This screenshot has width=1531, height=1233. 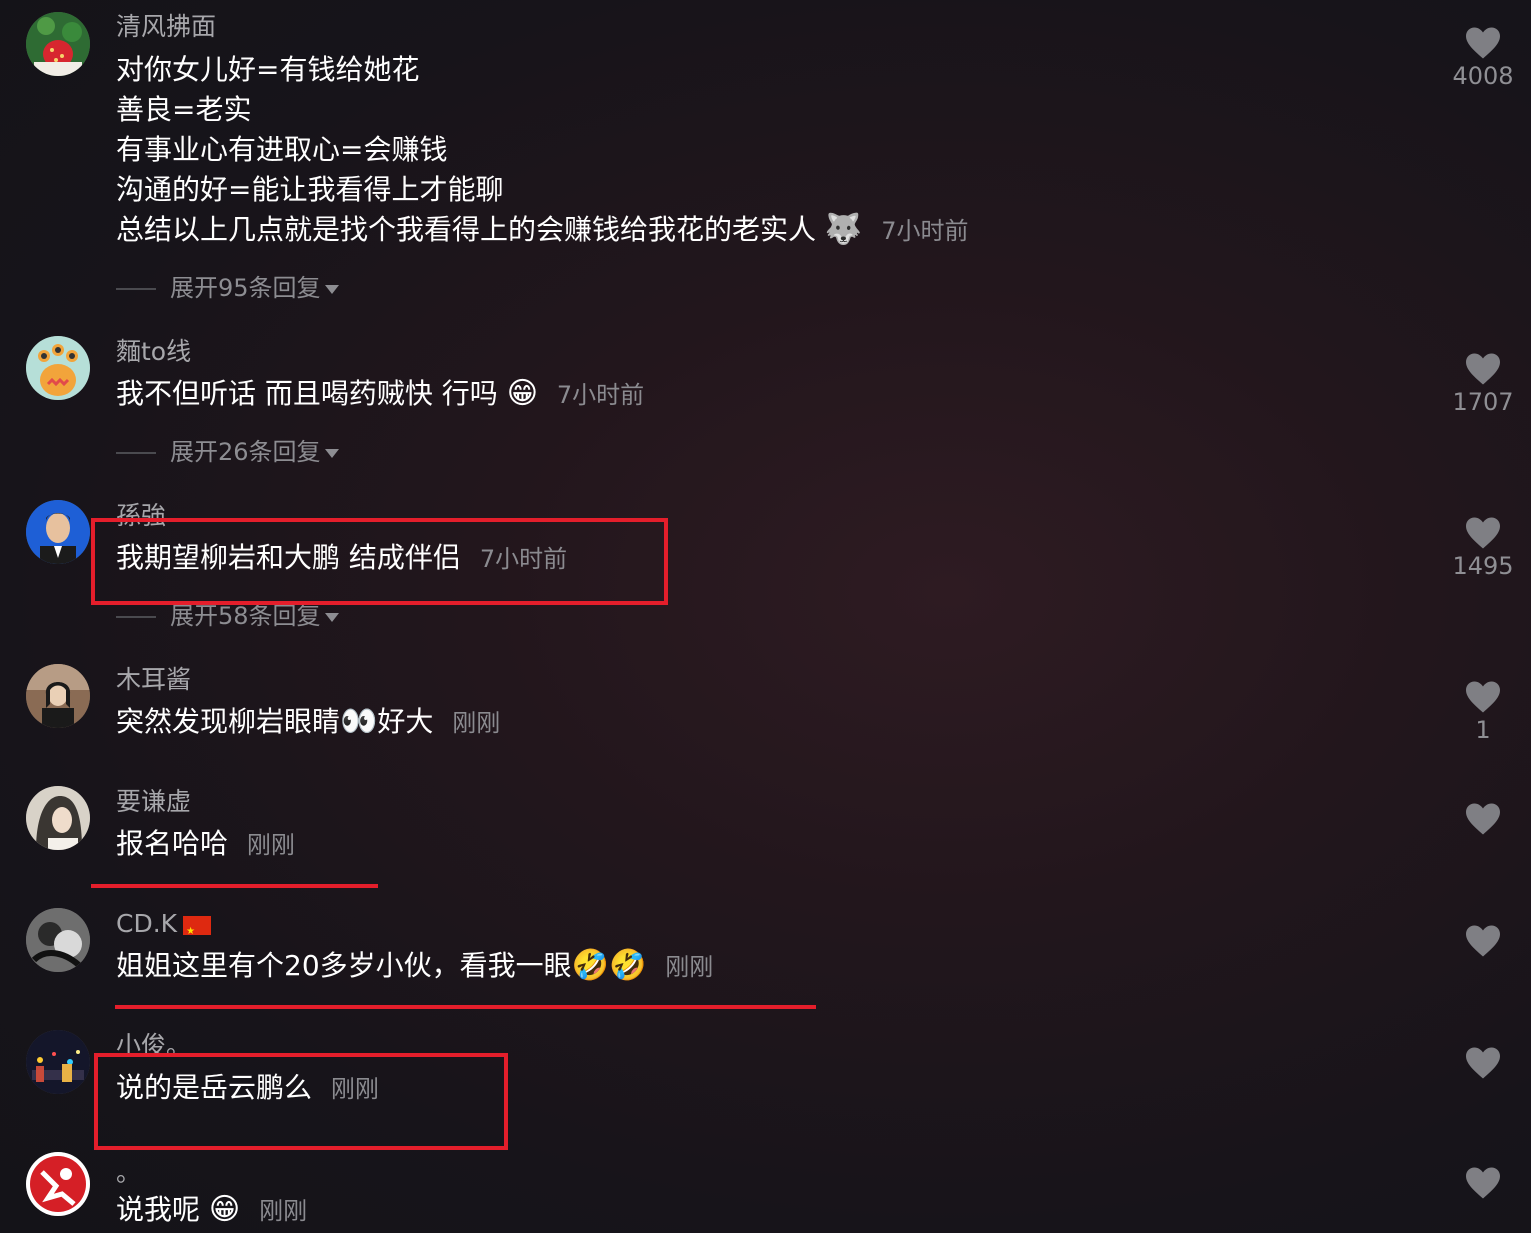 What do you see at coordinates (344, 965) in the screenshot?
I see `comment-text-body: 姐姐这里有个20多岁小伙，看我一眼` at bounding box center [344, 965].